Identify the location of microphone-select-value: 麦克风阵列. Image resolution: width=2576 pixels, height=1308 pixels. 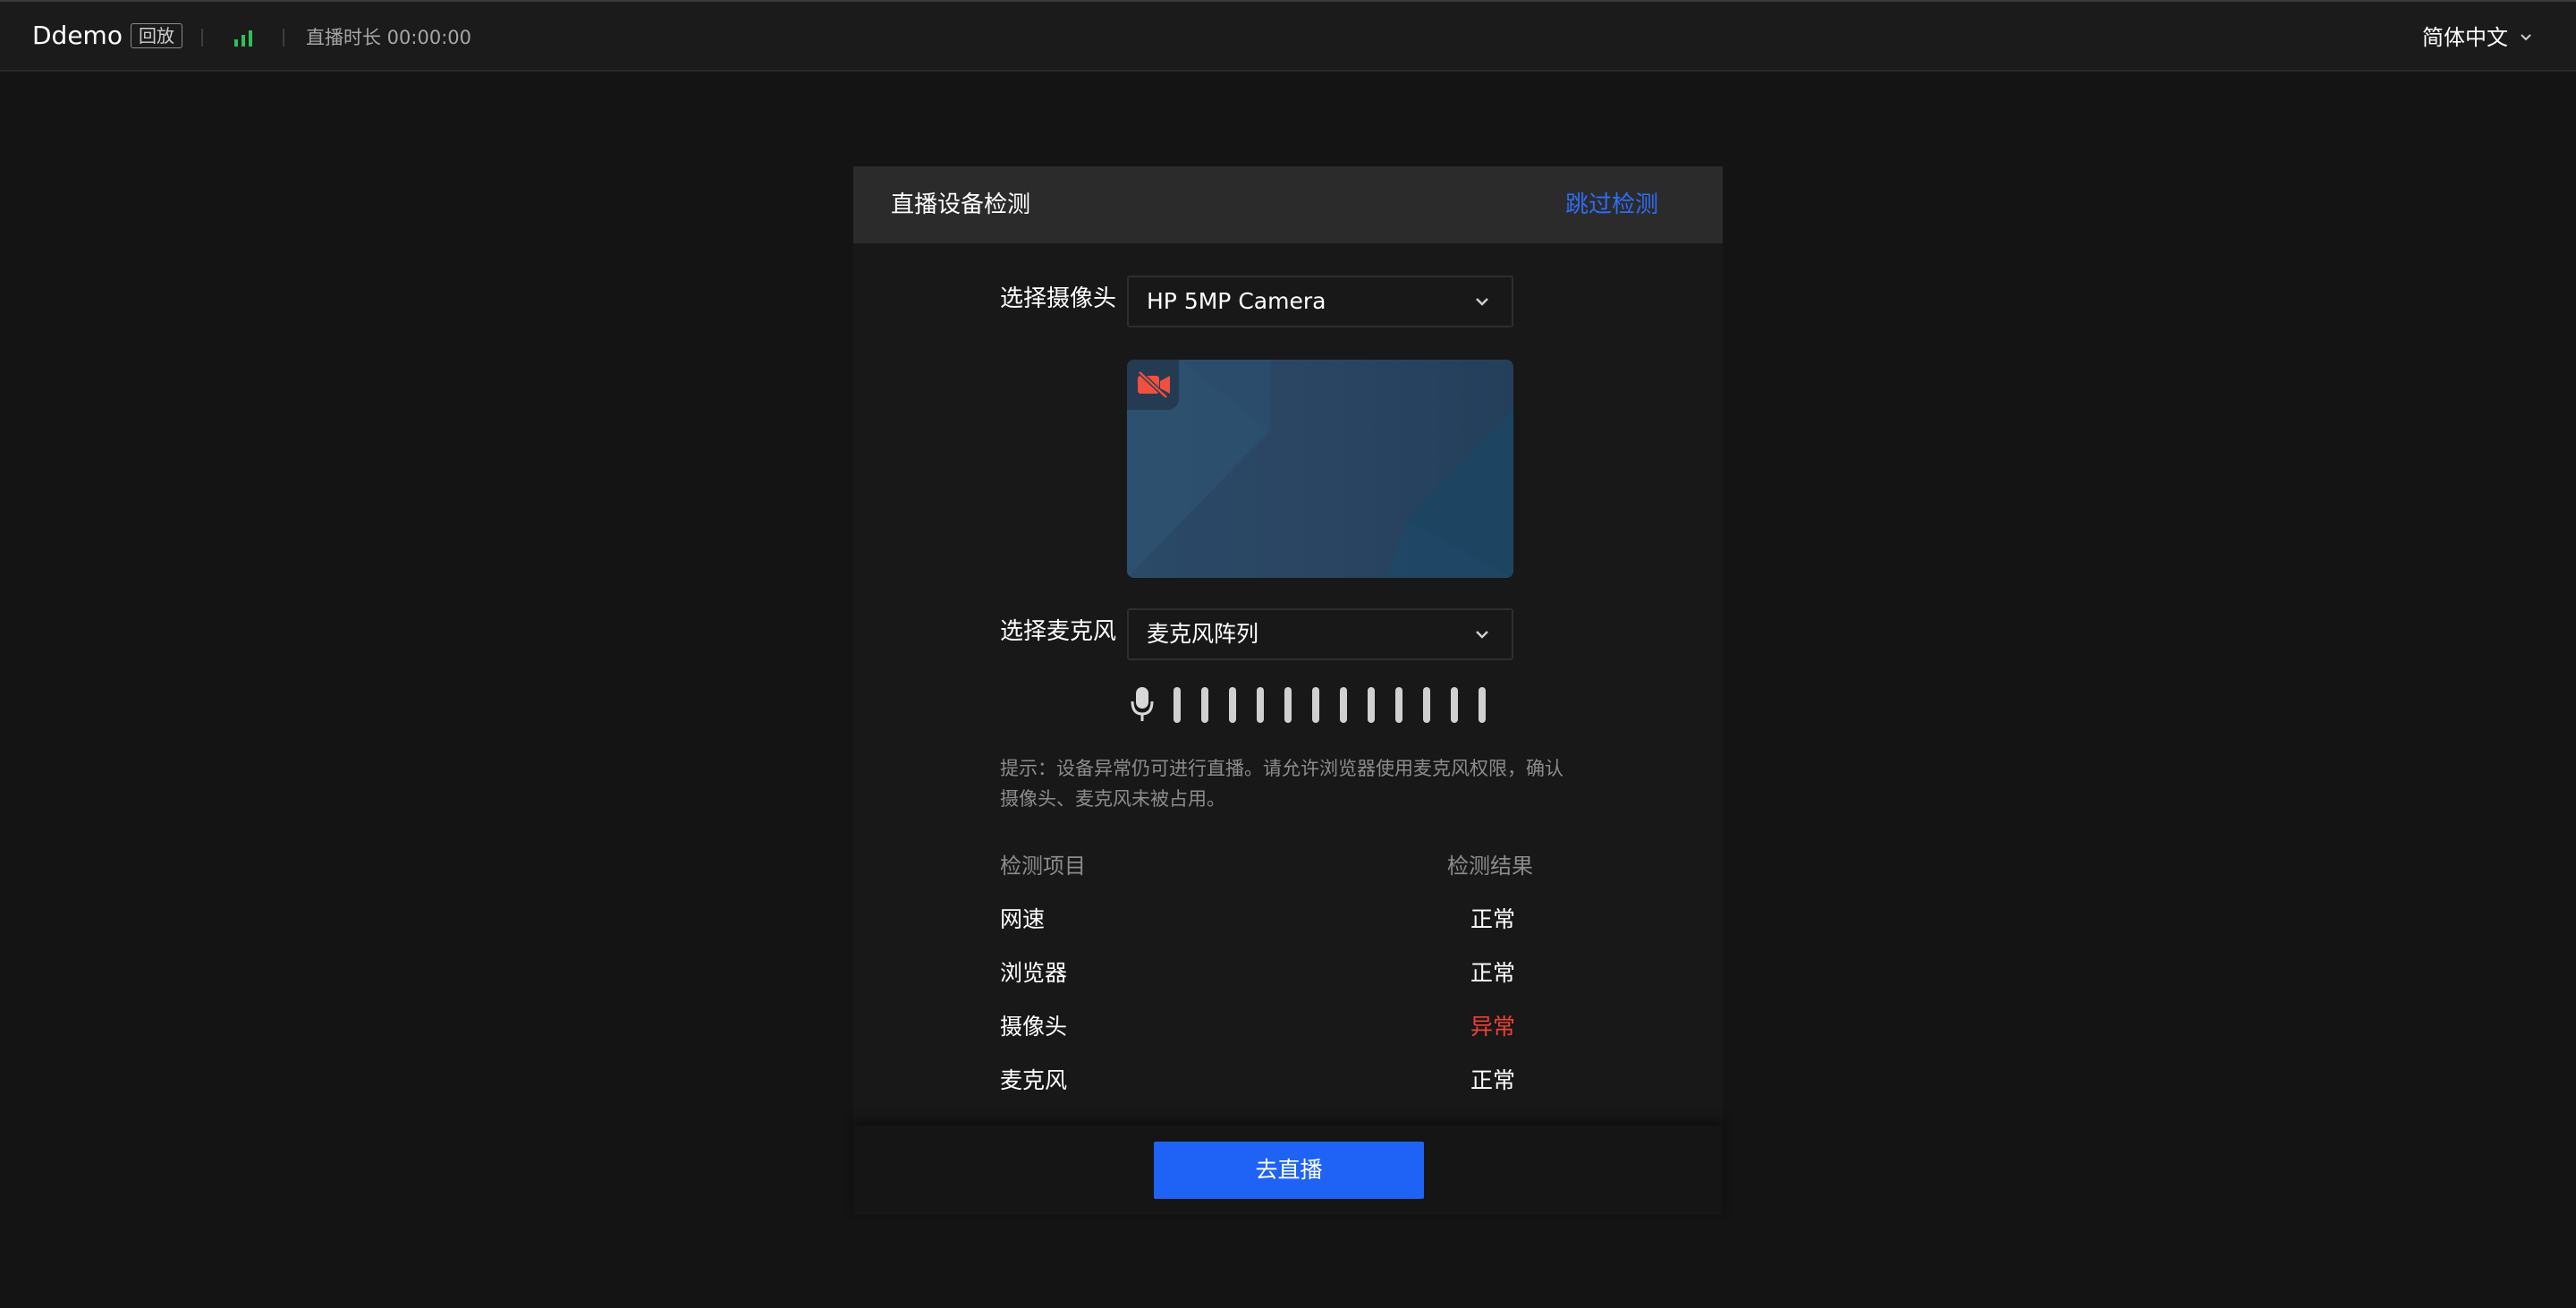
(1203, 634).